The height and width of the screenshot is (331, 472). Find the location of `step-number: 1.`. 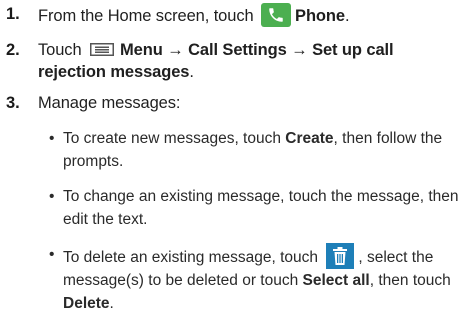

step-number: 1. is located at coordinates (13, 14).